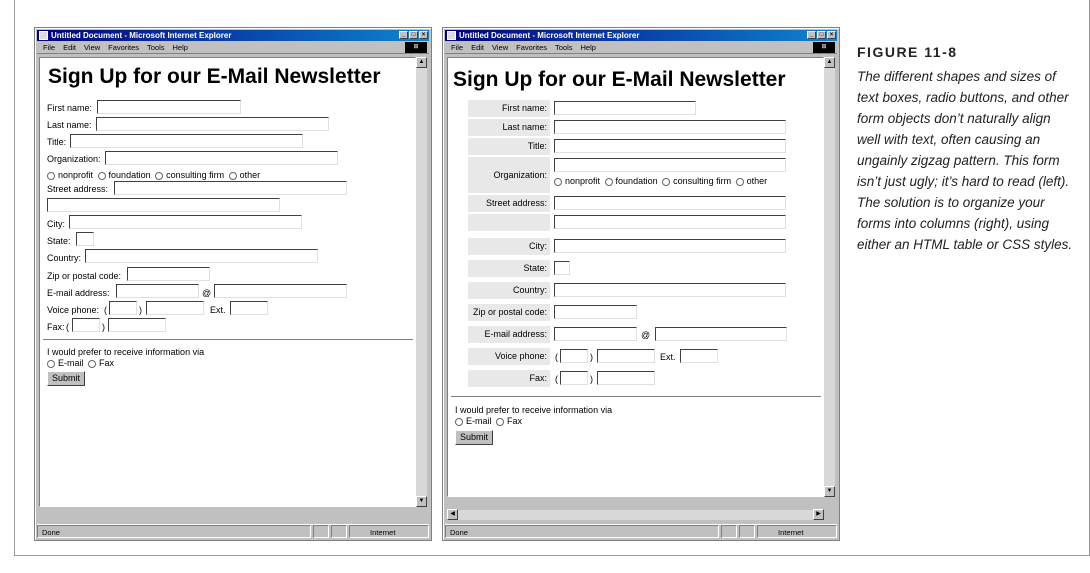 This screenshot has width=1090, height=573. Describe the element at coordinates (56, 327) in the screenshot. I see `fax-label: Fax:` at that location.